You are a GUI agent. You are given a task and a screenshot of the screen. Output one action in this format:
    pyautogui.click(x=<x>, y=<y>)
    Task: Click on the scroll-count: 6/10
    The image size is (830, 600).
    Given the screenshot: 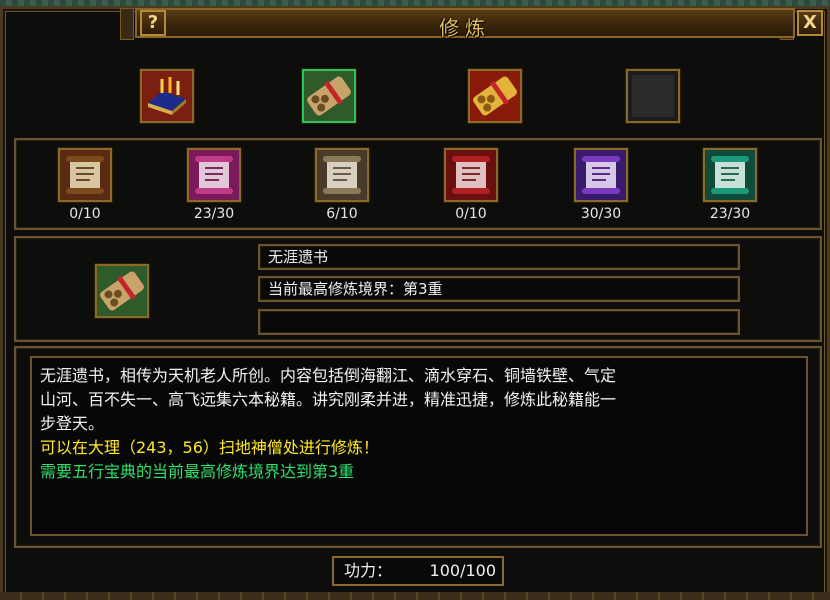 What is the action you would take?
    pyautogui.click(x=342, y=214)
    